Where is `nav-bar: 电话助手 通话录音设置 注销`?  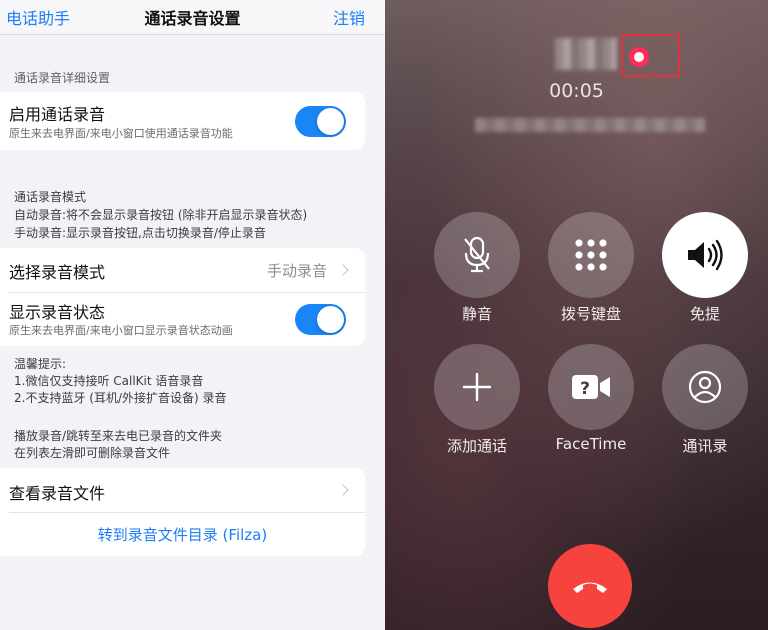
nav-bar: 电话助手 通话录音设置 注销 is located at coordinates (192, 17).